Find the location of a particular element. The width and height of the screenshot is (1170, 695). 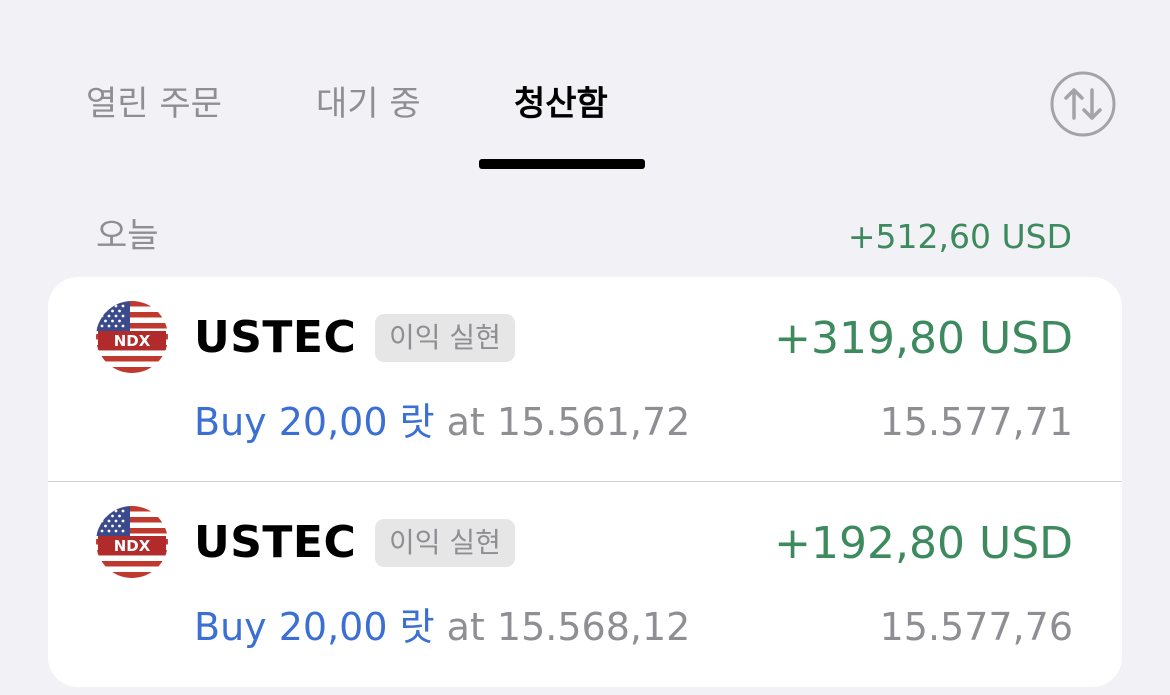

sort-button is located at coordinates (1083, 104).